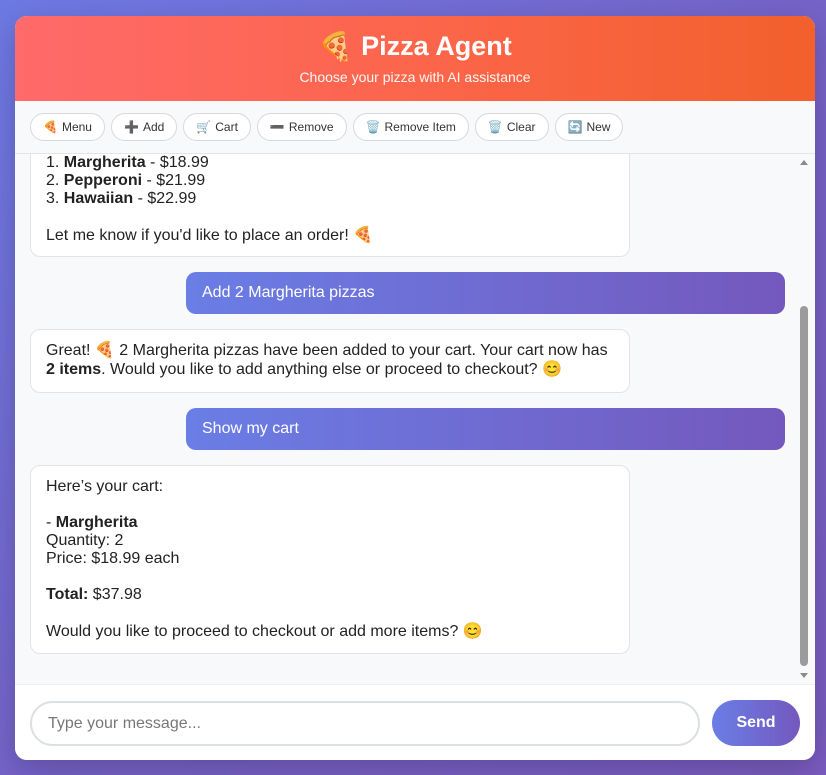 The width and height of the screenshot is (826, 775). What do you see at coordinates (98, 198) in the screenshot?
I see `item-name: Hawaiian` at bounding box center [98, 198].